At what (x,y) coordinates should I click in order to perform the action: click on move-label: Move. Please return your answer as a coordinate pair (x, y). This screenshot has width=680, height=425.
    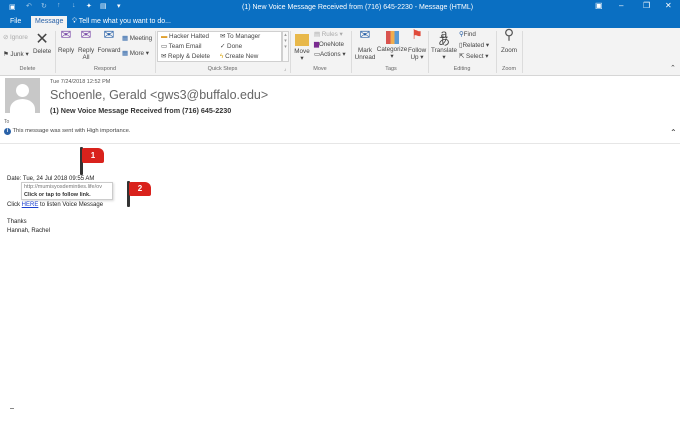
    Looking at the image, I should click on (302, 51).